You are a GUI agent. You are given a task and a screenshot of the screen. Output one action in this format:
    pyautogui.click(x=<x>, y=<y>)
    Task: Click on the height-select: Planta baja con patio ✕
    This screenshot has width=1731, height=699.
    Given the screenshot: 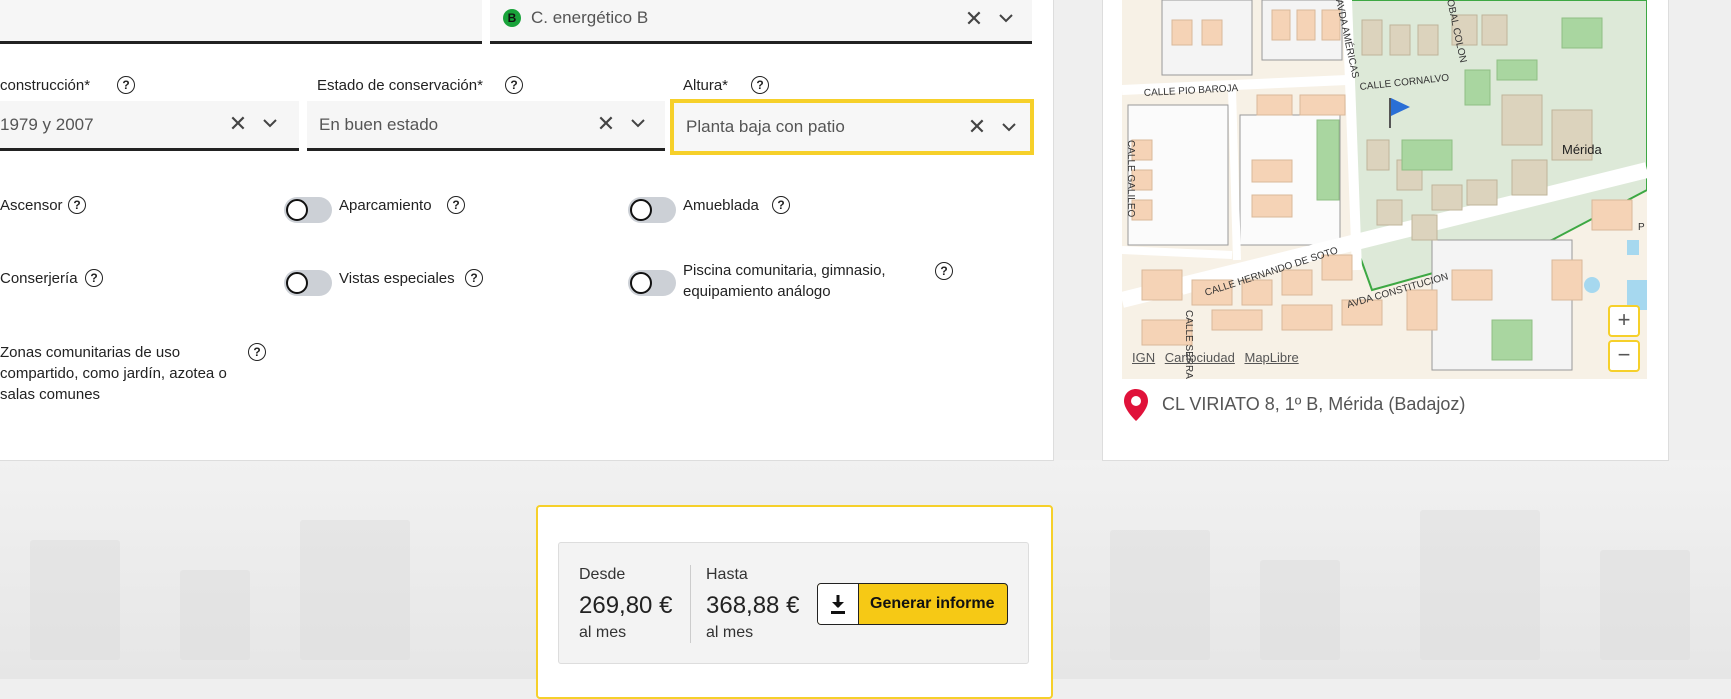 What is the action you would take?
    pyautogui.click(x=852, y=127)
    